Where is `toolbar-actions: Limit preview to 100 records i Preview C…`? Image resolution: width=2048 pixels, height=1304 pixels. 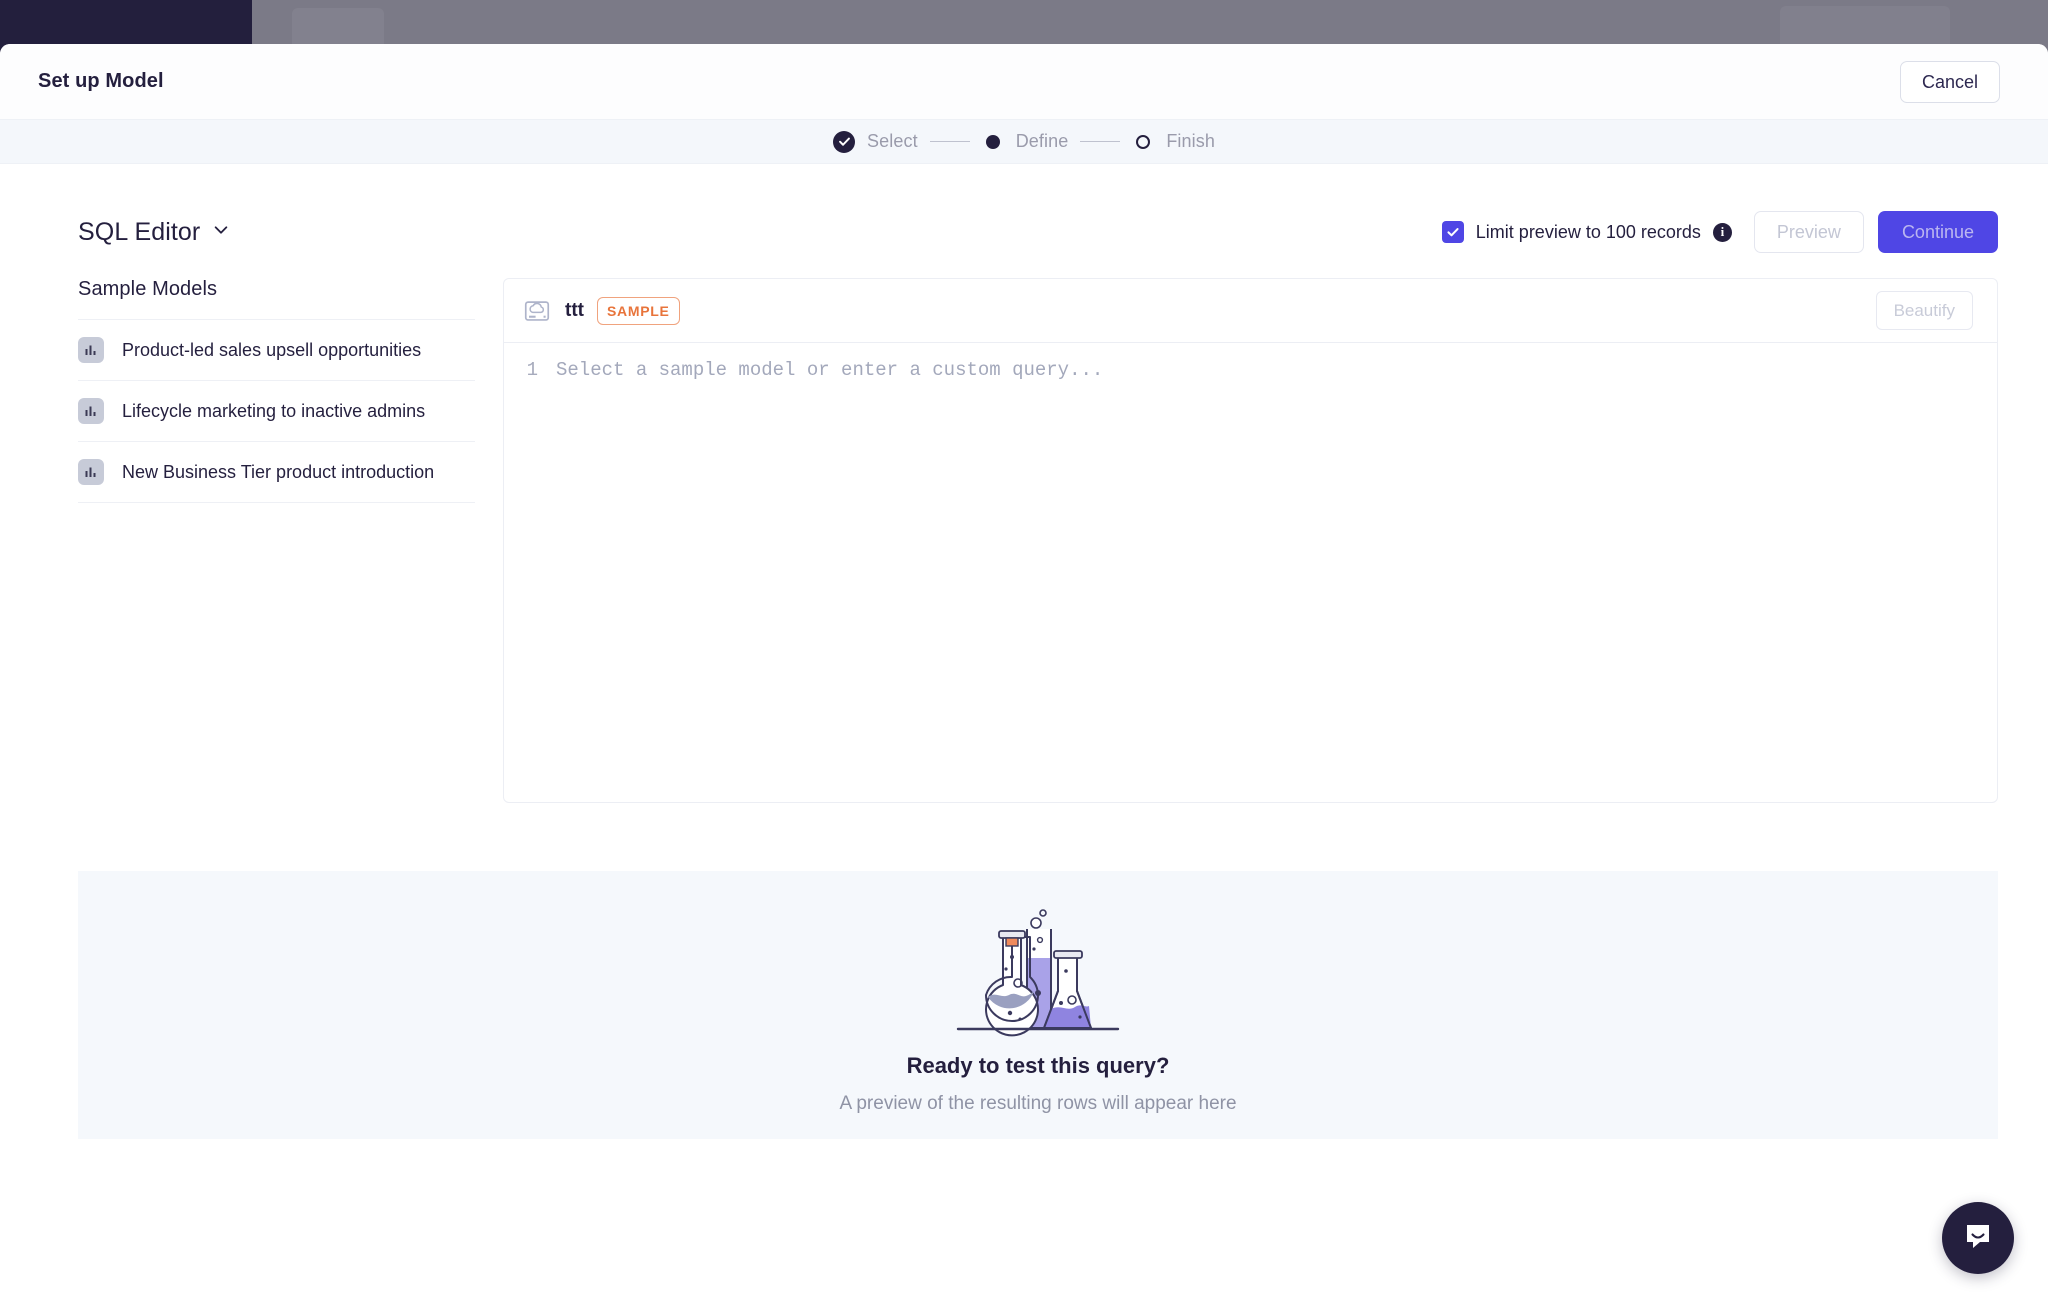 toolbar-actions: Limit preview to 100 records i Preview C… is located at coordinates (1719, 232).